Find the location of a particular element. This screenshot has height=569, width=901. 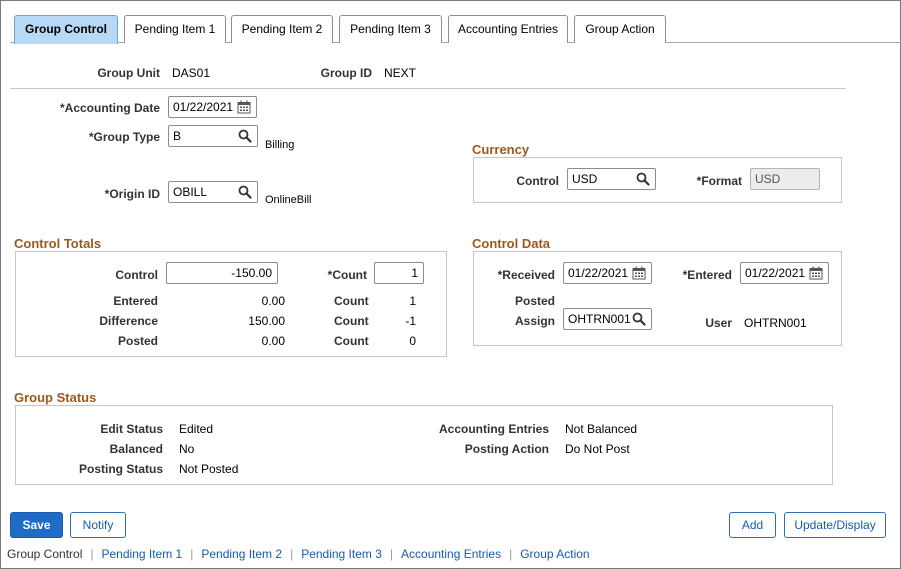

footer-link-group-action: Group Action is located at coordinates (554, 554).